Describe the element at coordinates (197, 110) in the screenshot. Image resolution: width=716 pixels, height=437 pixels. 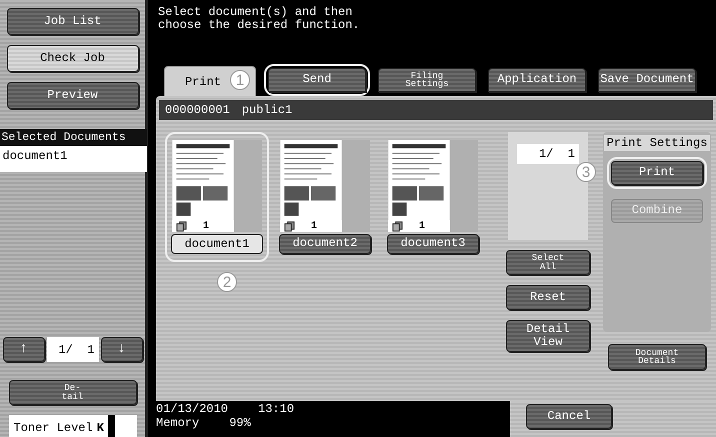
I see `box-number: 000000001` at that location.